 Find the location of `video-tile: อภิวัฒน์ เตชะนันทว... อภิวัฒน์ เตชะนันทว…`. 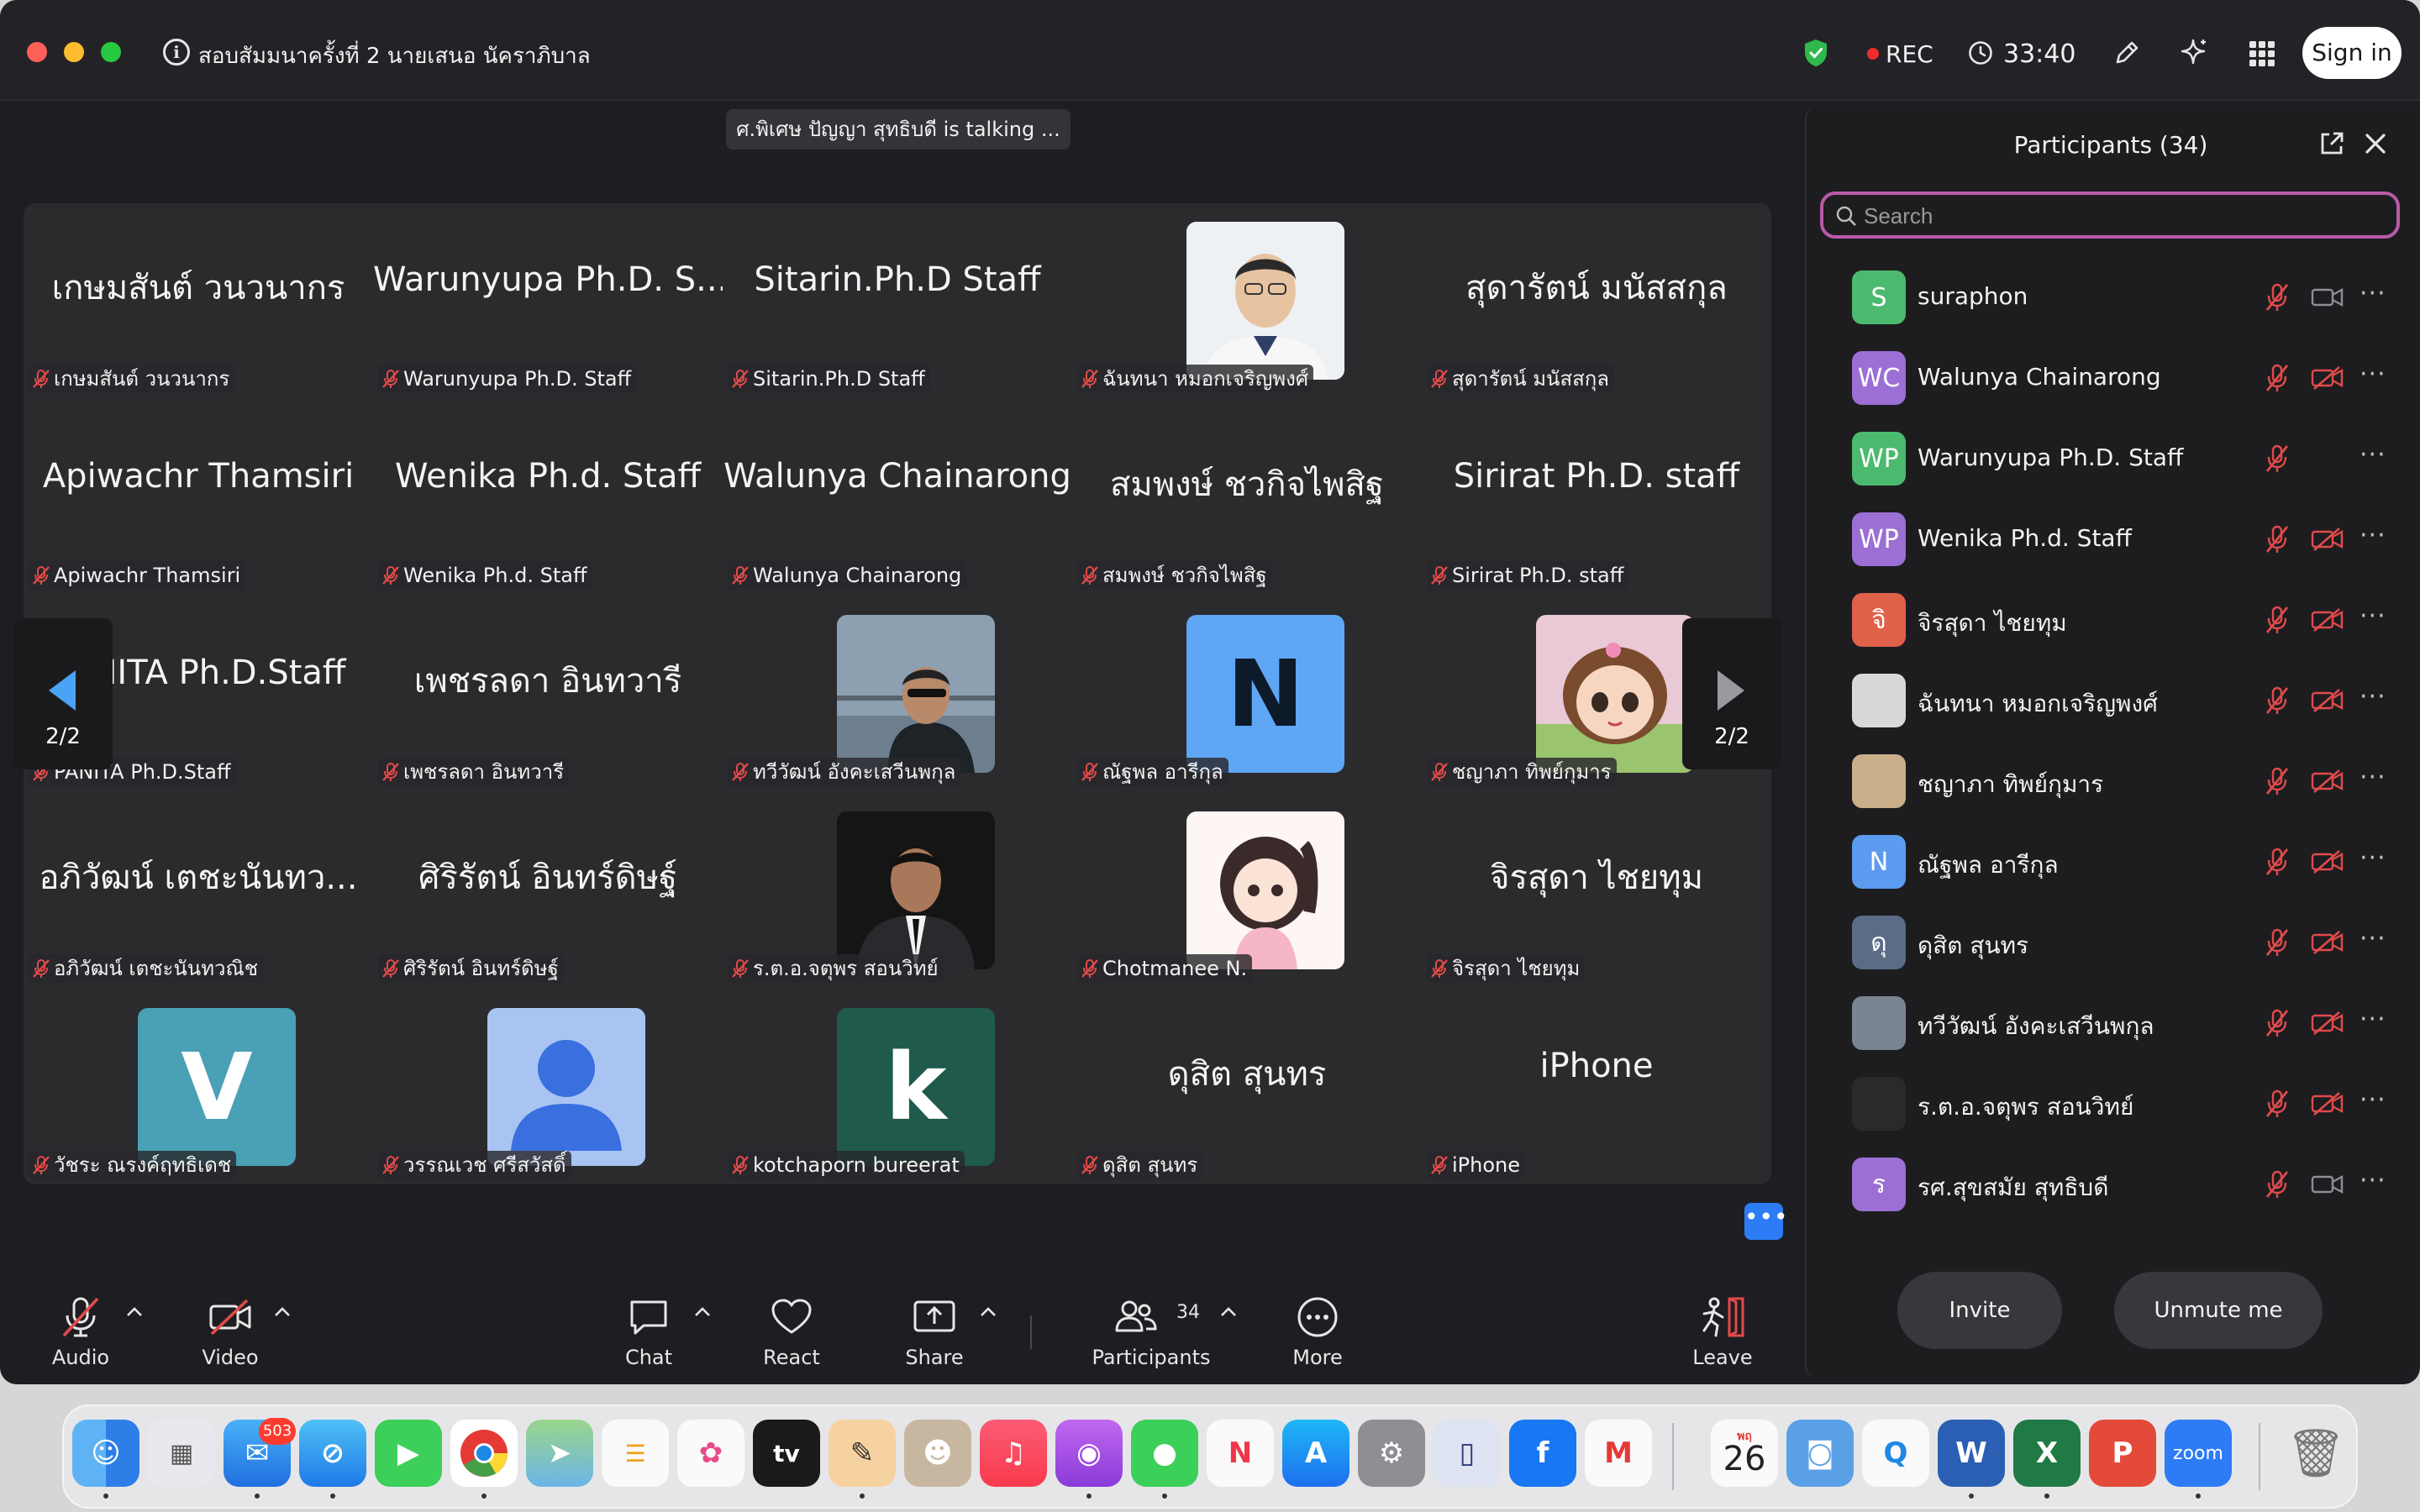

video-tile: อภิวัฒน์ เตชะนันทว... อภิวัฒน์ เตชะนันทว… is located at coordinates (199, 891).